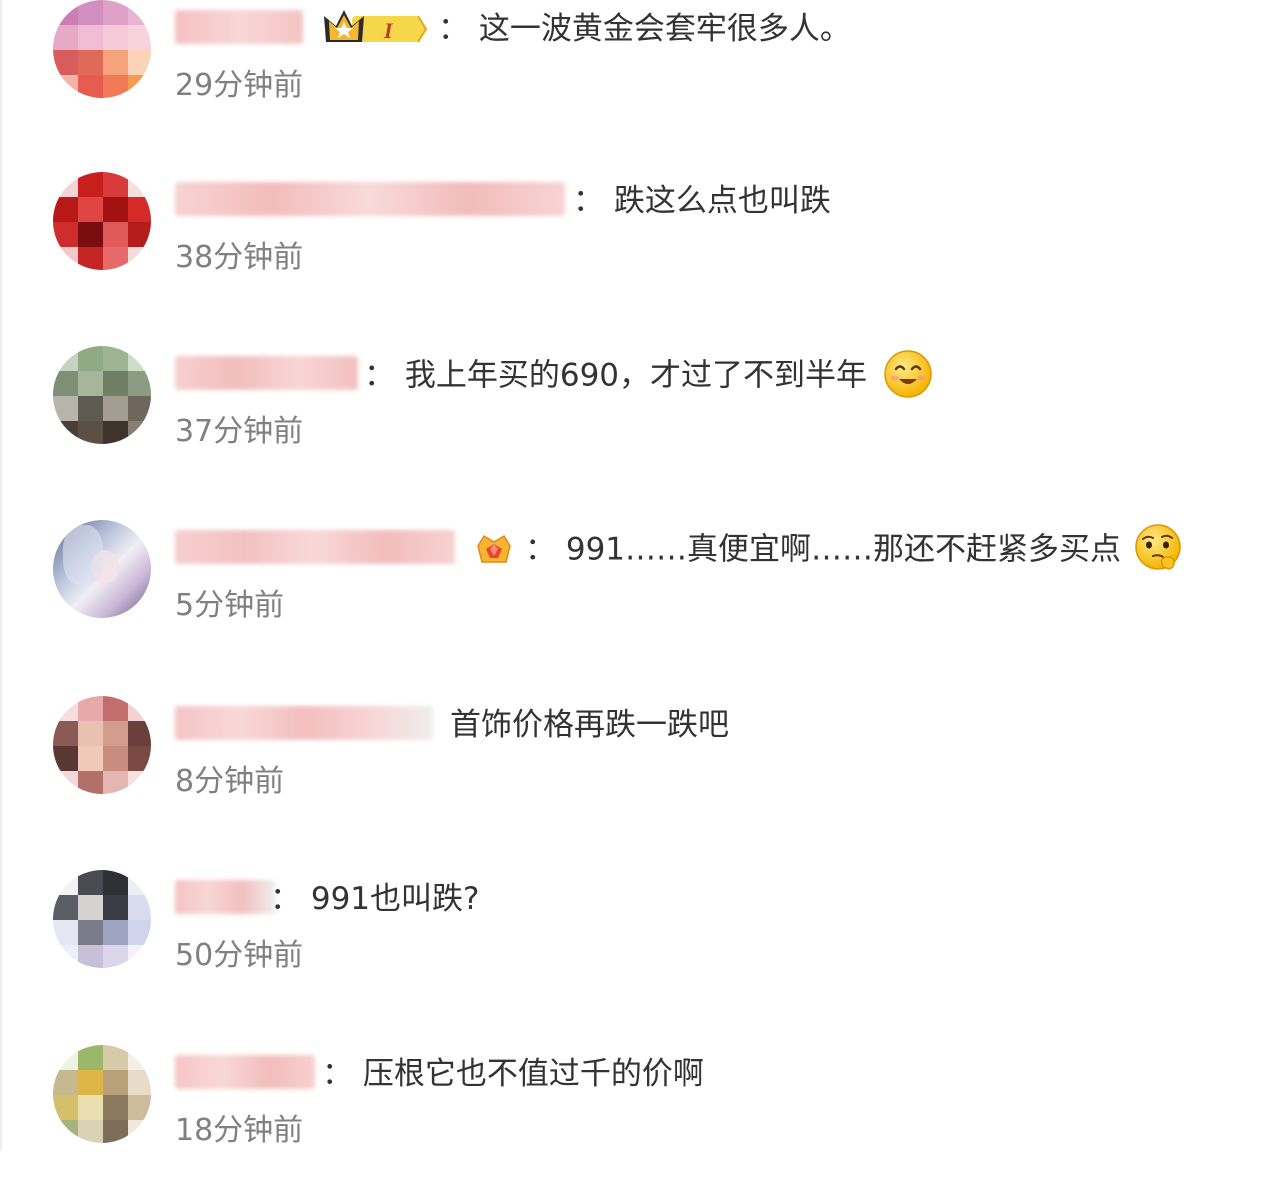 The image size is (1280, 1195). Describe the element at coordinates (640, 595) in the screenshot. I see `comment-item: ： 991……真便宜啊……那还不赶紧多买点 5分钟前` at that location.